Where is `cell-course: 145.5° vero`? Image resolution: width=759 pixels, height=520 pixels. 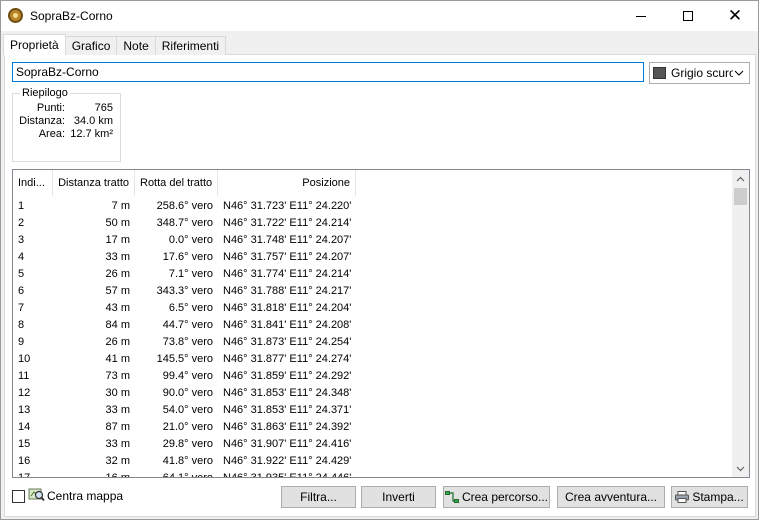
cell-course: 145.5° vero is located at coordinates (184, 359).